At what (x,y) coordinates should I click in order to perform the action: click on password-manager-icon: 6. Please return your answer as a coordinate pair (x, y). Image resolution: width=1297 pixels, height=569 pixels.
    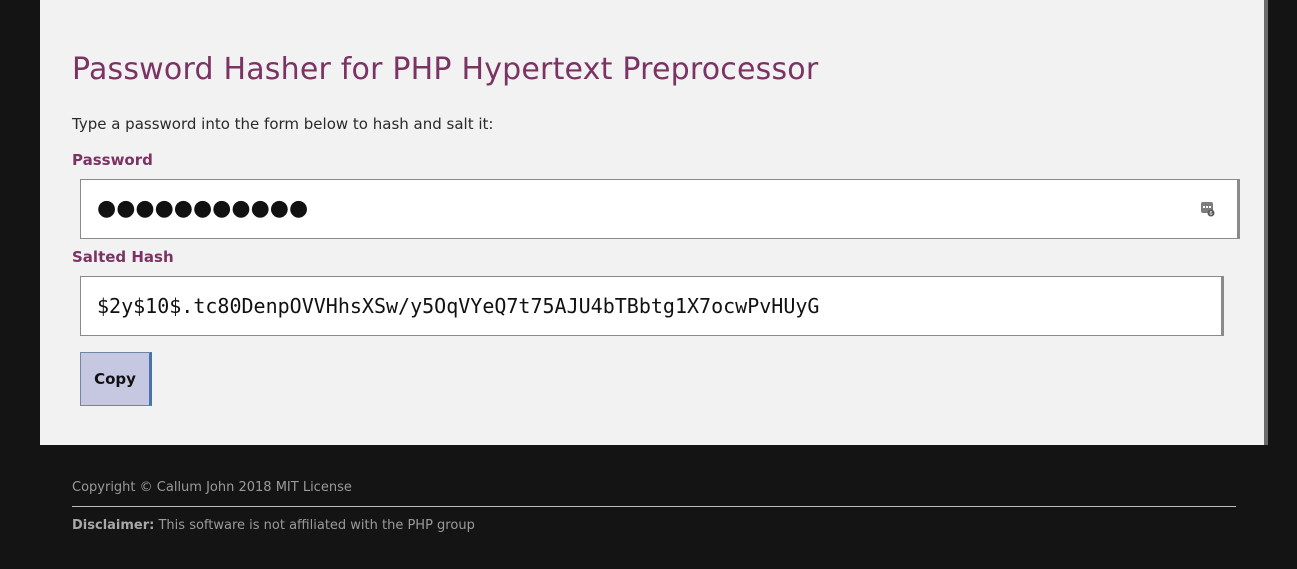
    Looking at the image, I should click on (1208, 209).